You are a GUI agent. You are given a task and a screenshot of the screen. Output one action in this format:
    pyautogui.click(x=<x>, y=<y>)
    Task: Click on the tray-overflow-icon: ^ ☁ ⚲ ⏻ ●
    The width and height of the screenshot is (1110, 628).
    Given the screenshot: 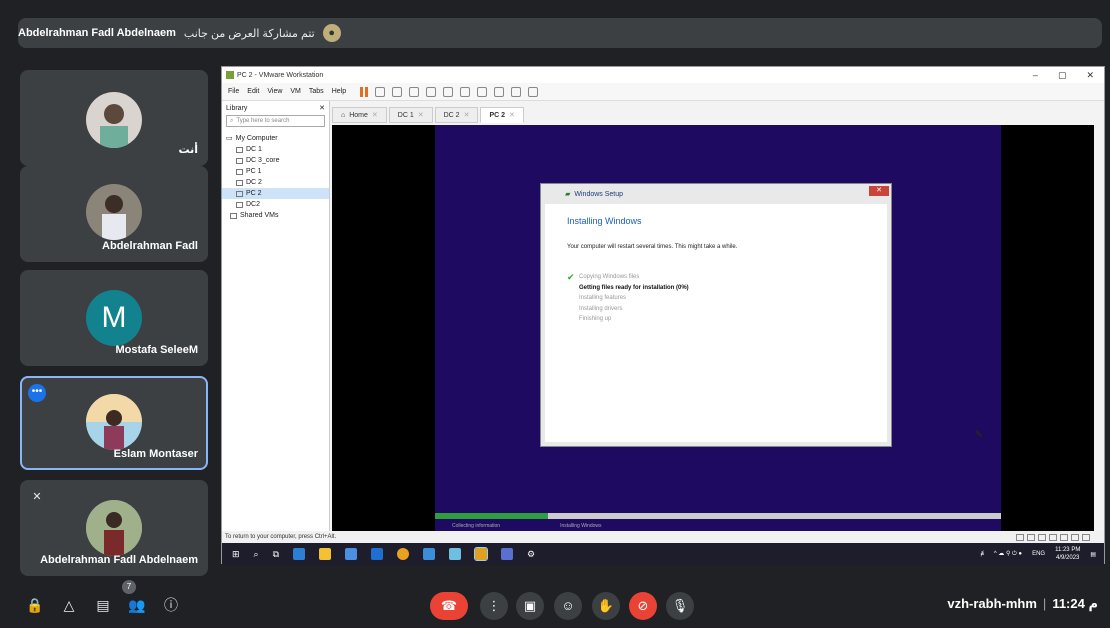 What is the action you would take?
    pyautogui.click(x=1008, y=554)
    